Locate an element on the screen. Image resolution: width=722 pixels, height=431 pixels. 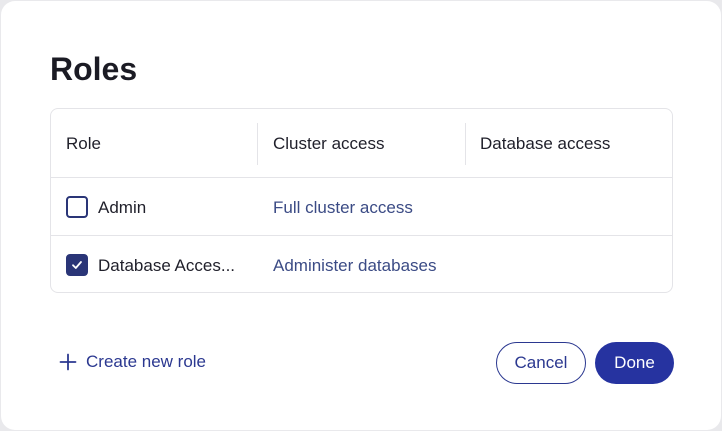
done-button: Done is located at coordinates (634, 363).